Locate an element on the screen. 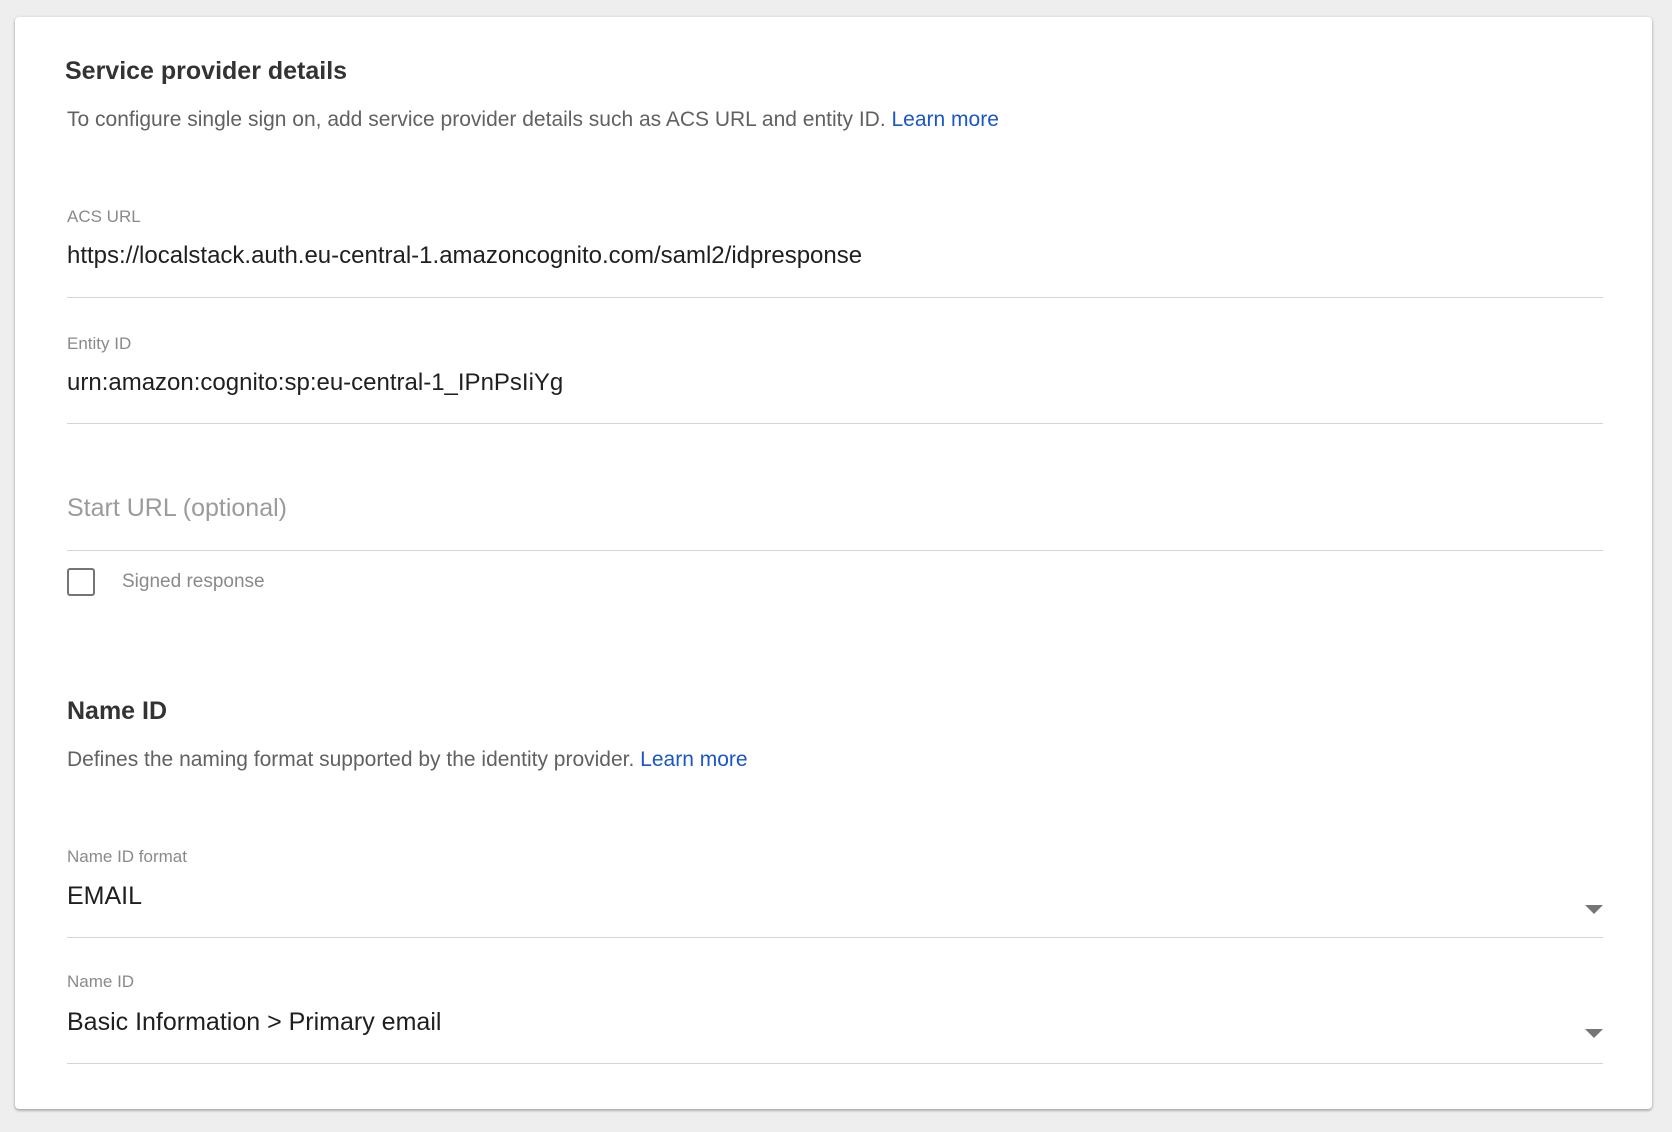 This screenshot has height=1132, width=1672. entity-id-underline is located at coordinates (835, 423).